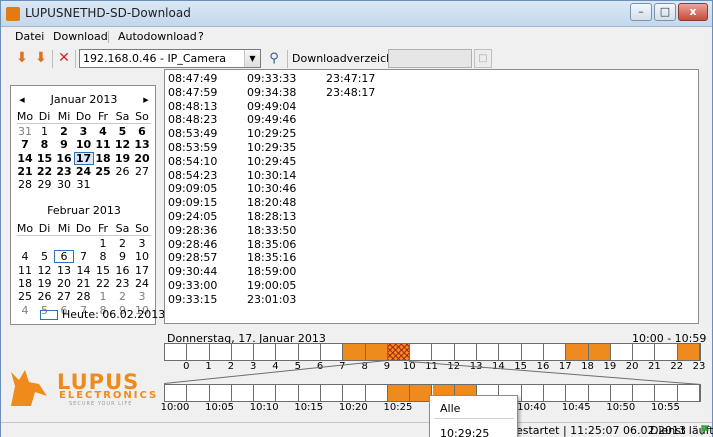 The image size is (713, 437). Describe the element at coordinates (45, 256) in the screenshot. I see `calendar-day: 5` at that location.